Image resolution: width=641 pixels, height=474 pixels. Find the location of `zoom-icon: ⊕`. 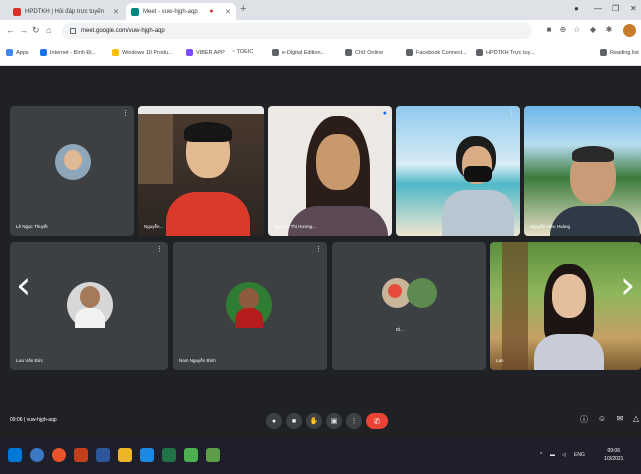

zoom-icon: ⊕ is located at coordinates (563, 30).